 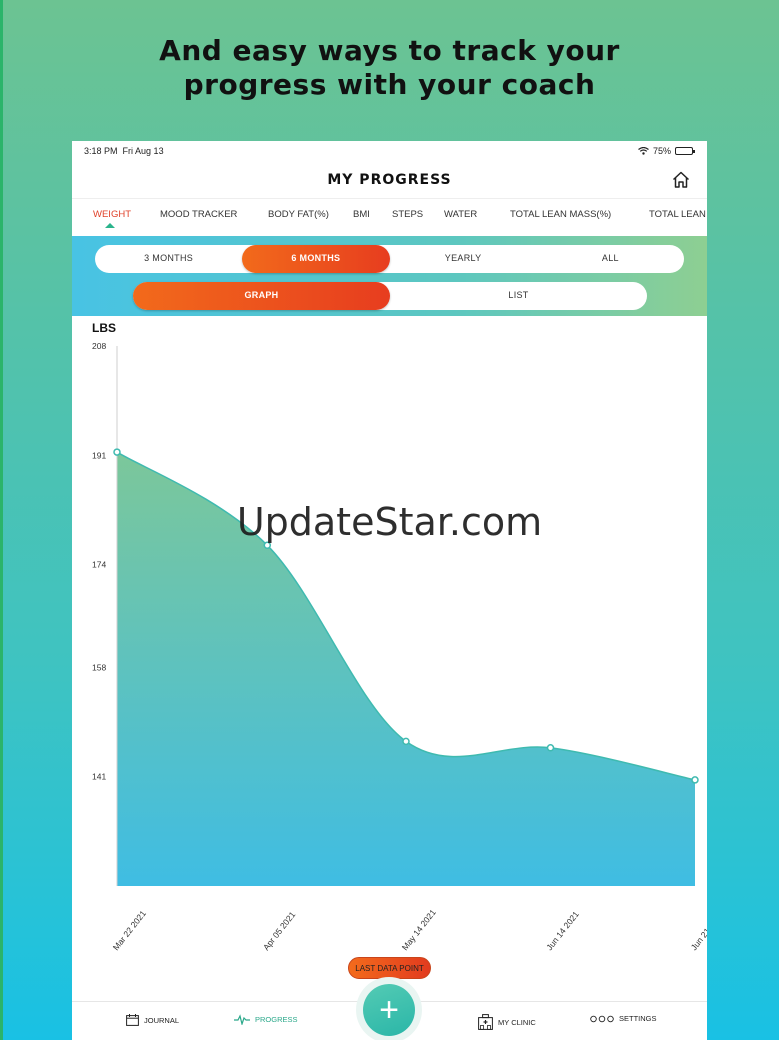 I want to click on view-selector: GRAPH LIST, so click(x=390, y=296).